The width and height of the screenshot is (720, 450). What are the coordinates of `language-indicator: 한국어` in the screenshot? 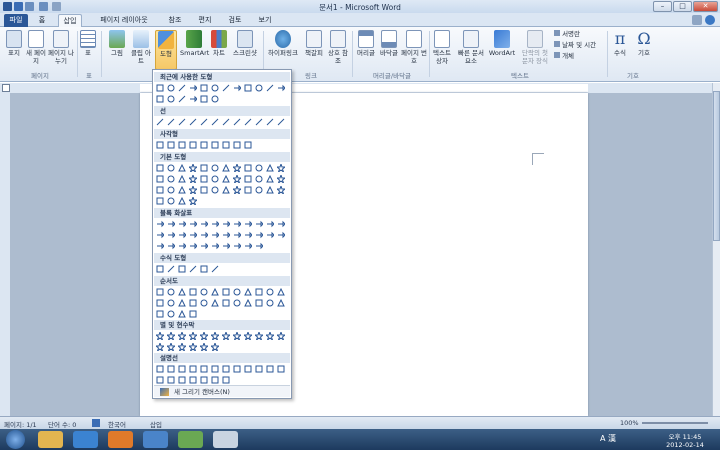 It's located at (117, 424).